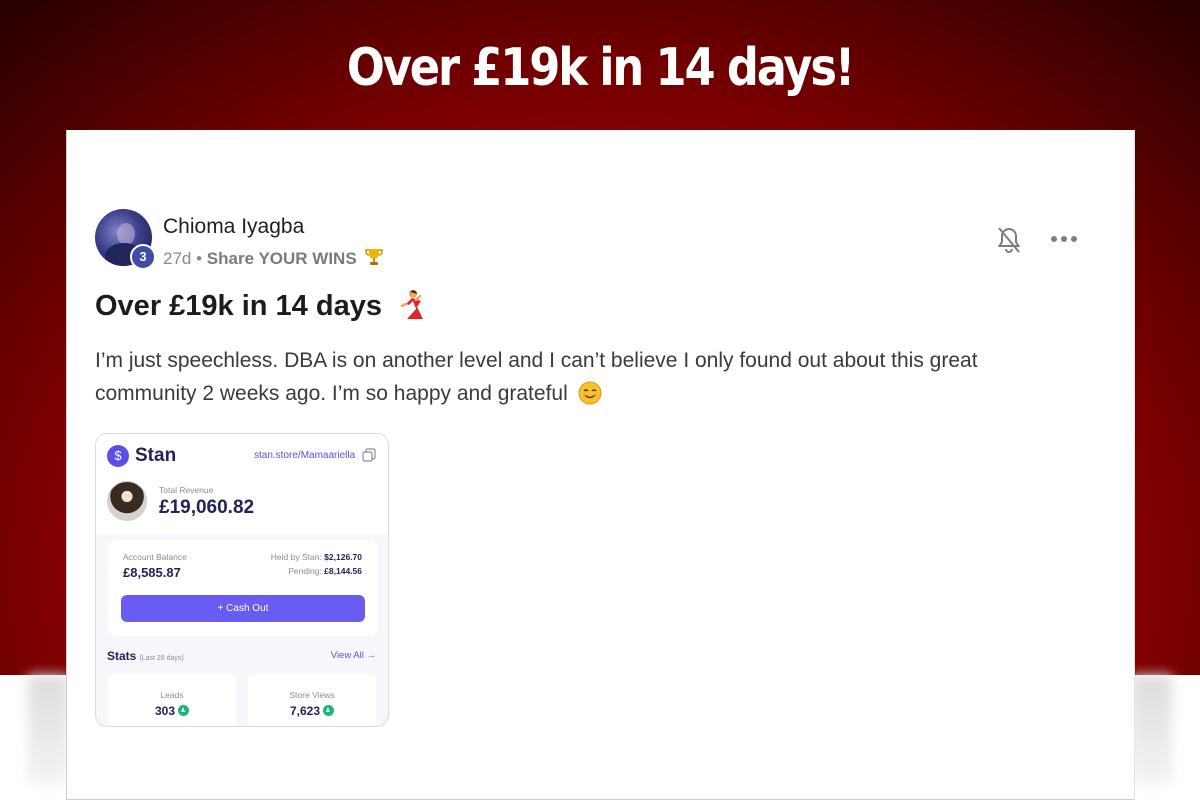 The height and width of the screenshot is (800, 1200). What do you see at coordinates (305, 711) in the screenshot?
I see `store-views-value: 7,623` at bounding box center [305, 711].